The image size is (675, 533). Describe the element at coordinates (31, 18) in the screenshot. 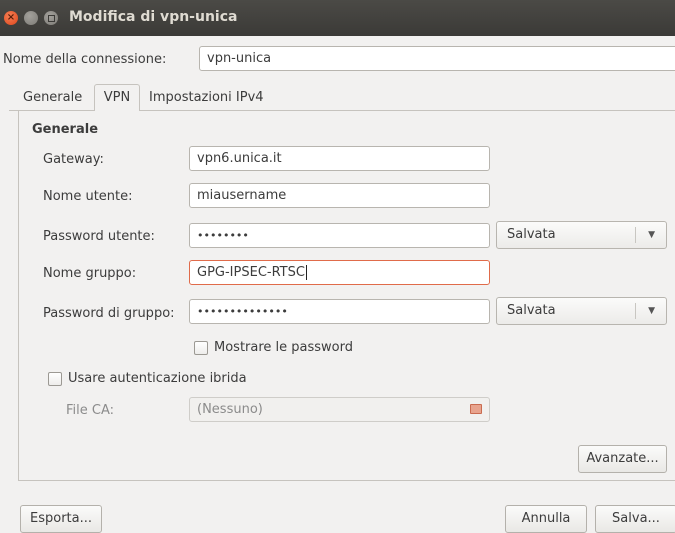

I see `minimize-icon` at that location.